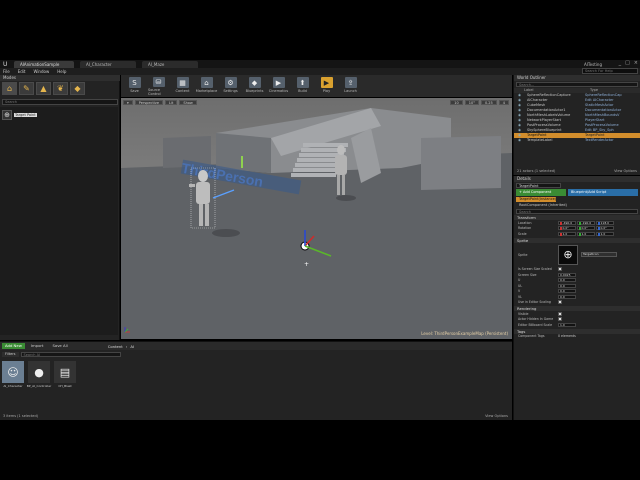  Describe the element at coordinates (577, 140) in the screenshot. I see `outliner-row: ◉ TemplateLabel TextRenderActor` at that location.